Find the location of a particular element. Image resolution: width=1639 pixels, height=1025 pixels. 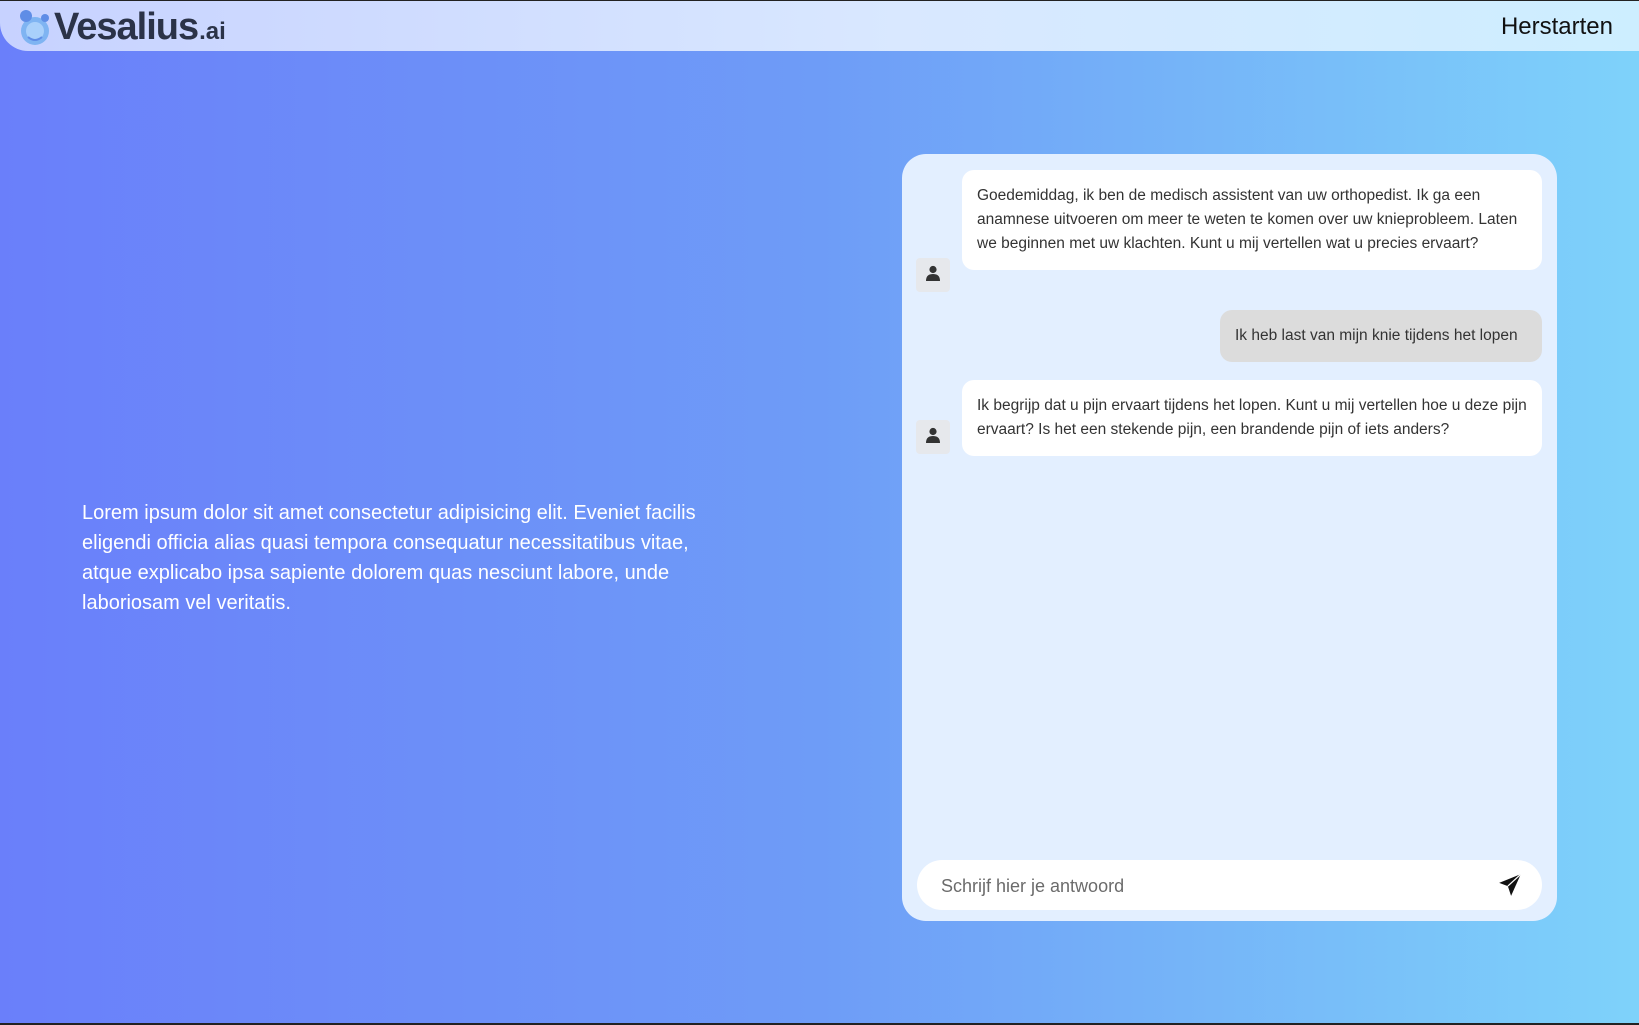

paper-plane-icon is located at coordinates (1510, 887).